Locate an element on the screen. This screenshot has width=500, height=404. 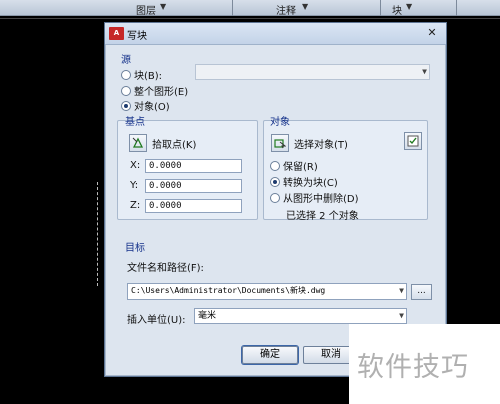
objects-radio-convert: 转换为块(C) is located at coordinates (304, 181).